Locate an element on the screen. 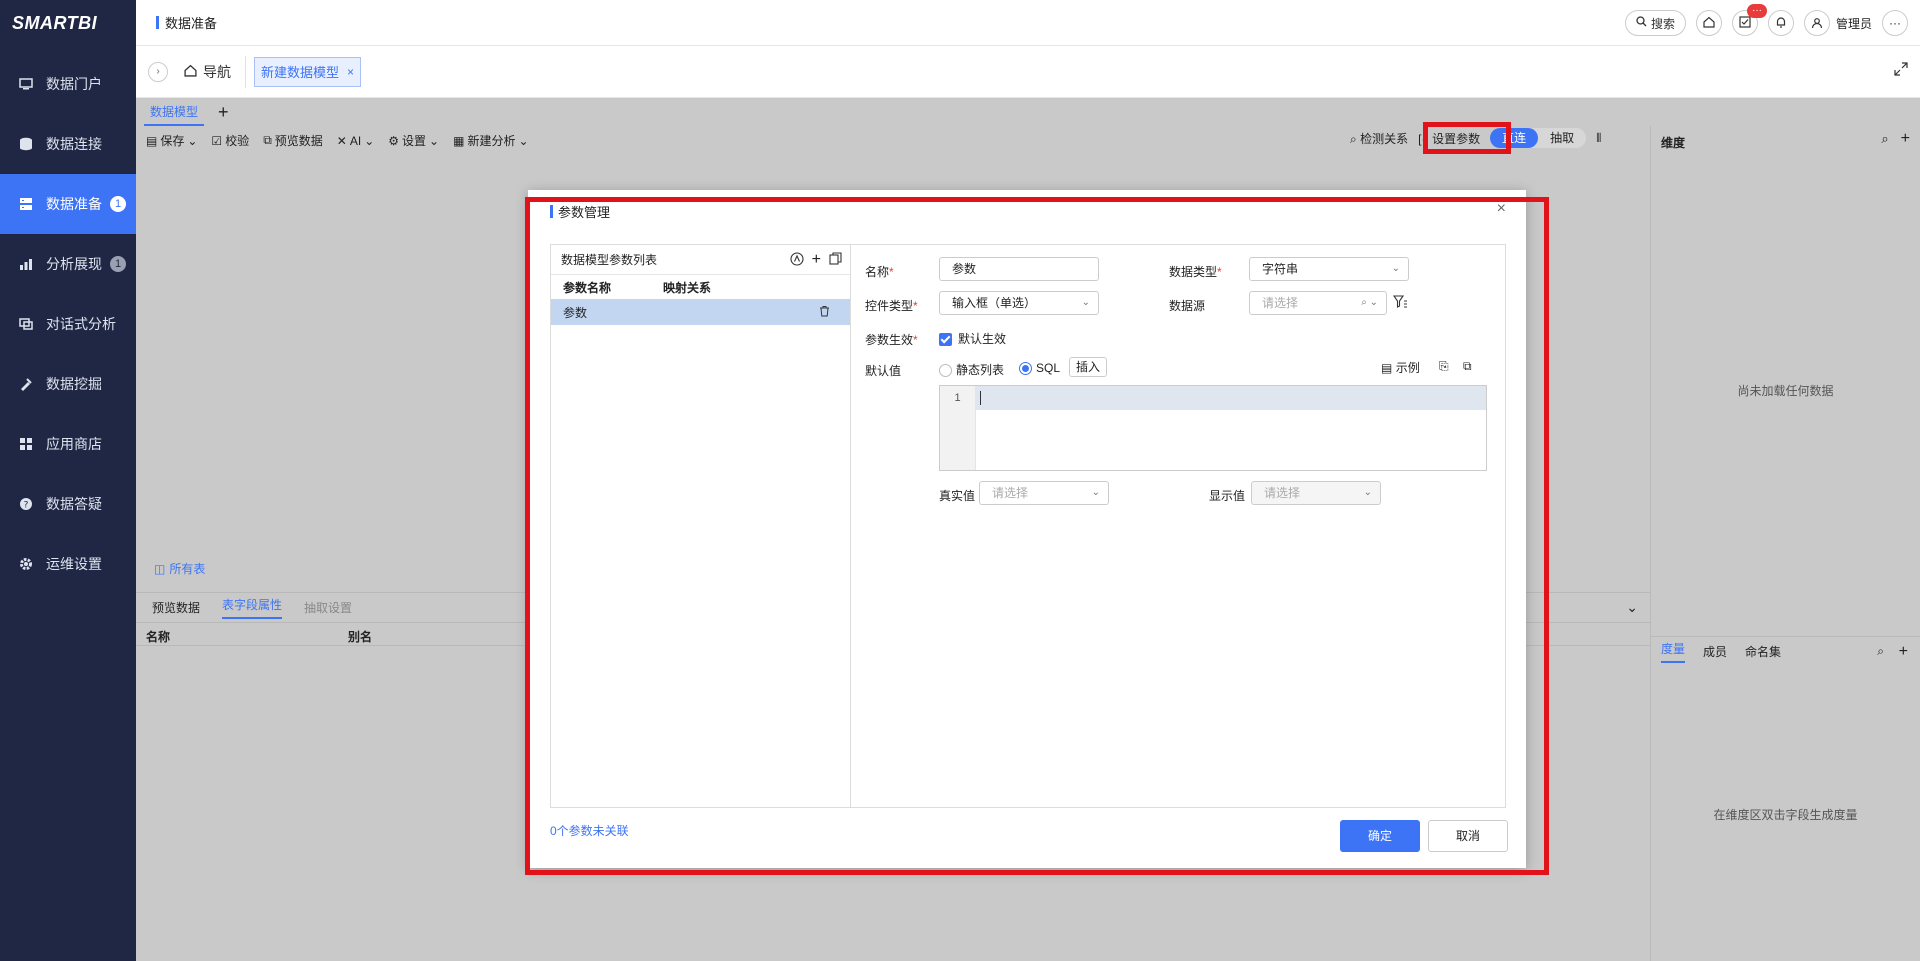 This screenshot has width=1920, height=961. list-item: 参数 is located at coordinates (700, 312).